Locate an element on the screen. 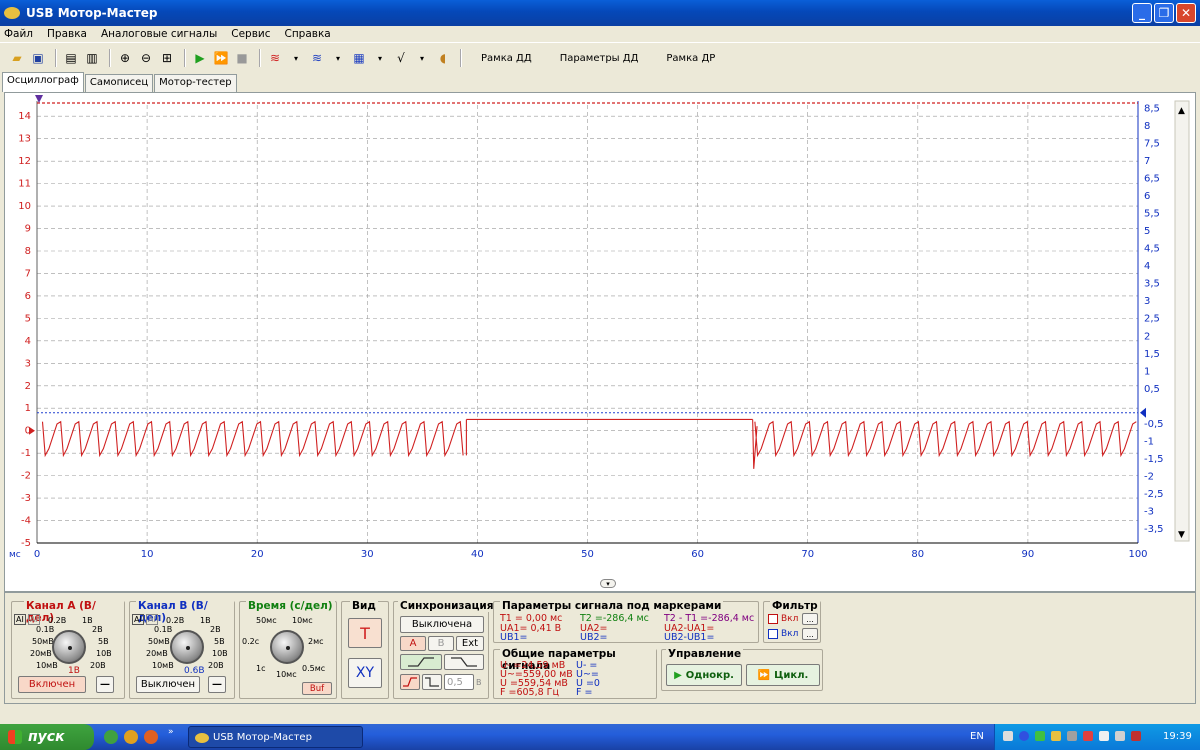 Image resolution: width=1200 pixels, height=750 pixels. frame-dr-button: Рамка ДР is located at coordinates (690, 58).